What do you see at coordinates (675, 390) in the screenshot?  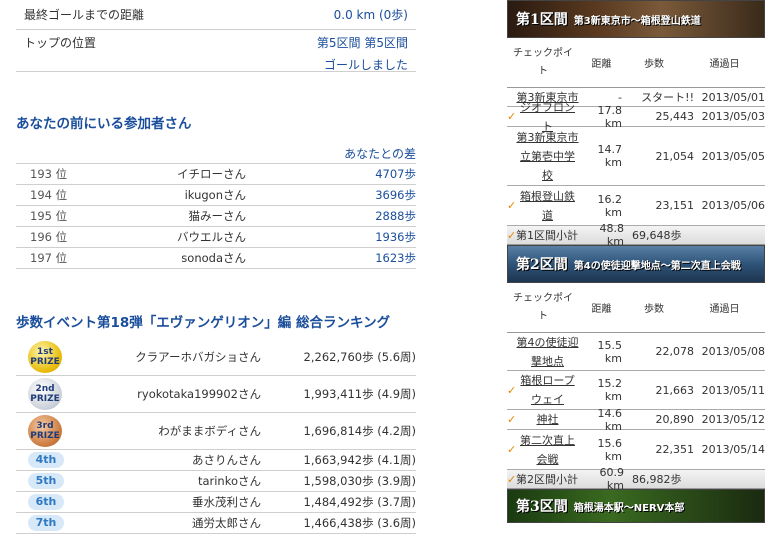 I see `checkpoint-steps: 21,663` at bounding box center [675, 390].